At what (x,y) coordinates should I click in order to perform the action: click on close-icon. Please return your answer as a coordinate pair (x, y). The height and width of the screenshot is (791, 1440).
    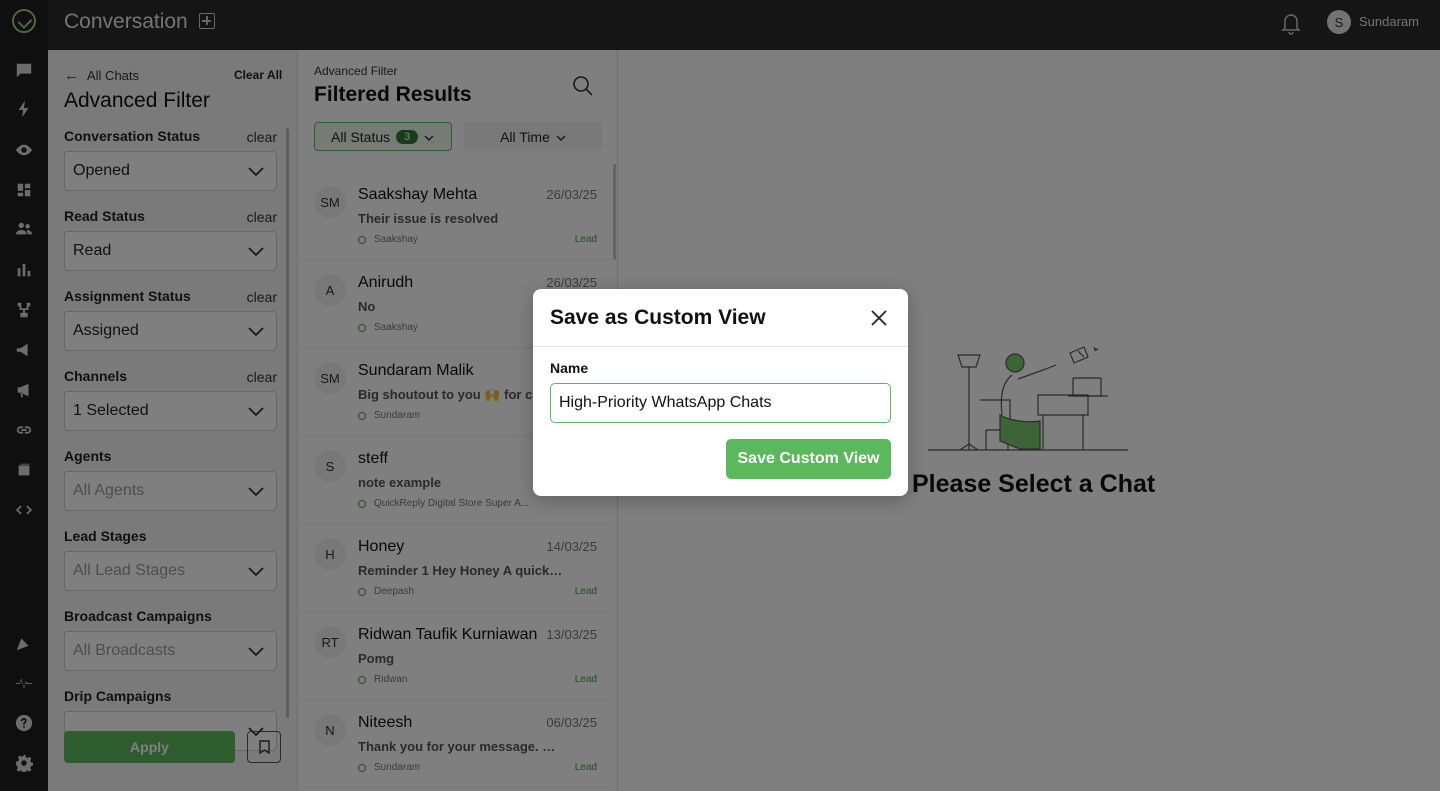
    Looking at the image, I should click on (879, 318).